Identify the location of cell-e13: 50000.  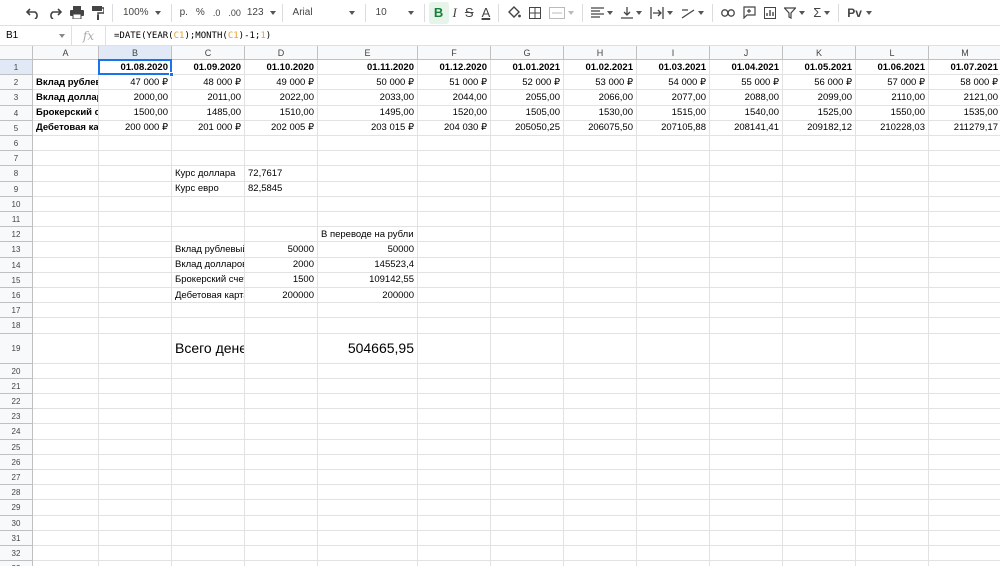
(368, 250).